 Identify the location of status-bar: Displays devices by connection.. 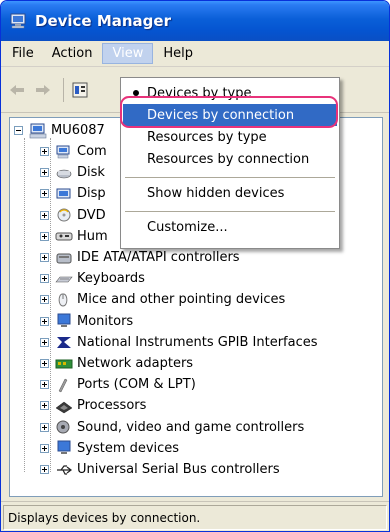
(195, 516).